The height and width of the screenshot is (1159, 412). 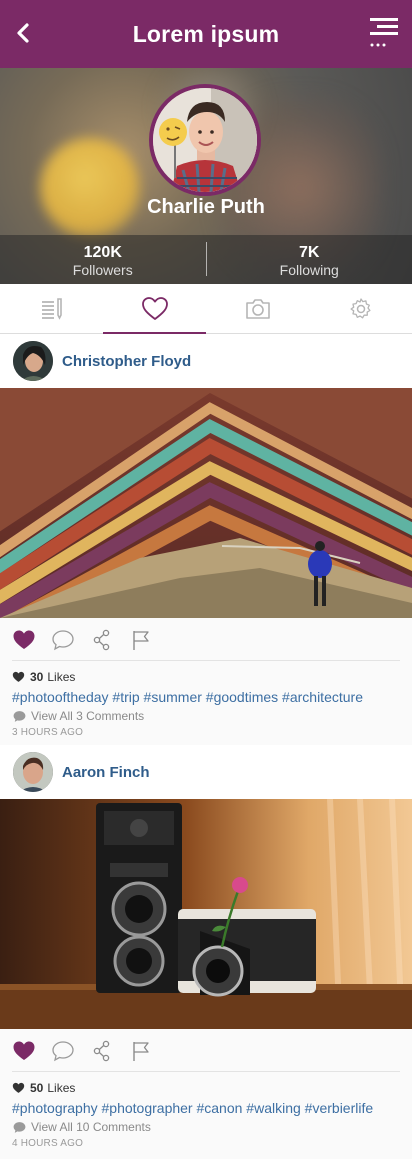 What do you see at coordinates (206, 1127) in the screenshot?
I see `view-comments-link: View All 10 Comments` at bounding box center [206, 1127].